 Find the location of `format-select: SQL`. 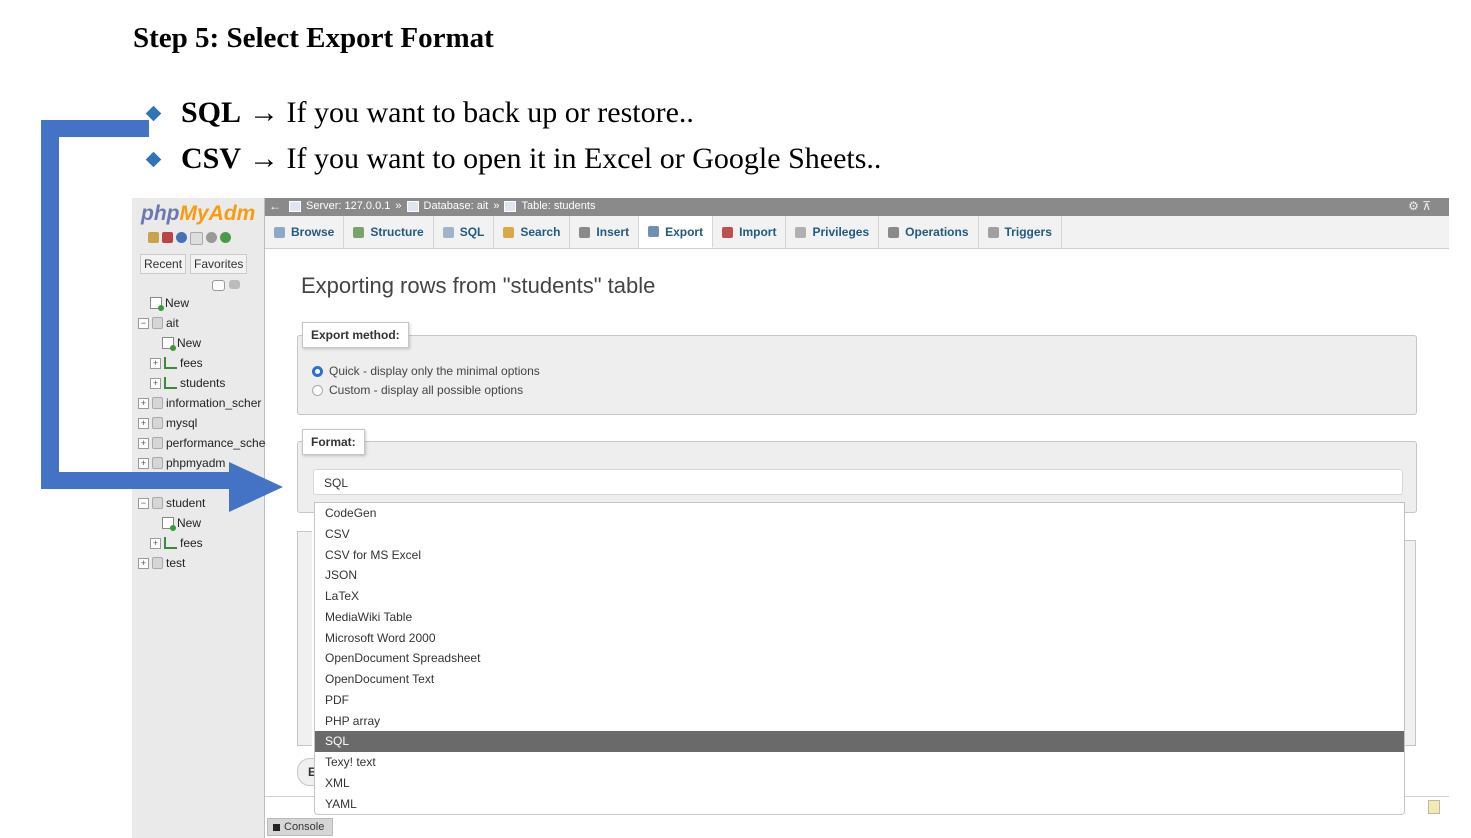

format-select: SQL is located at coordinates (858, 482).